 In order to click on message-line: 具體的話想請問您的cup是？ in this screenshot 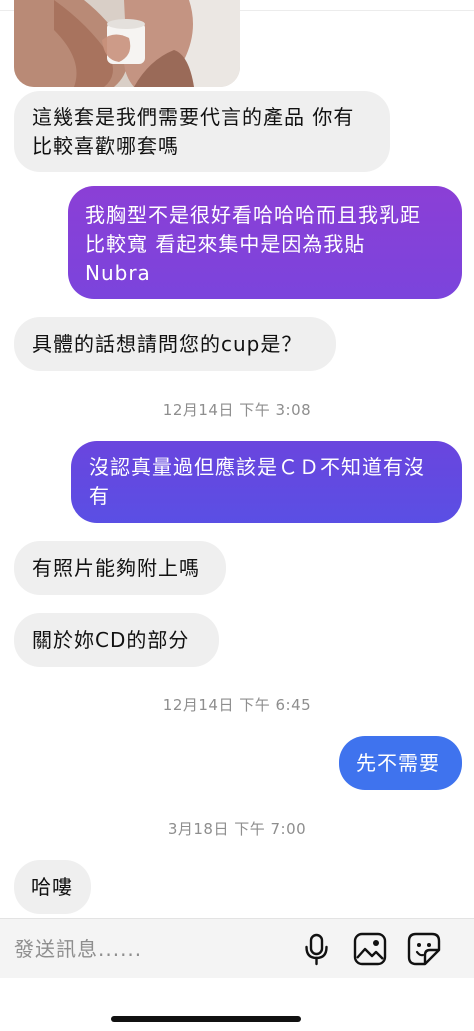, I will do `click(167, 344)`.